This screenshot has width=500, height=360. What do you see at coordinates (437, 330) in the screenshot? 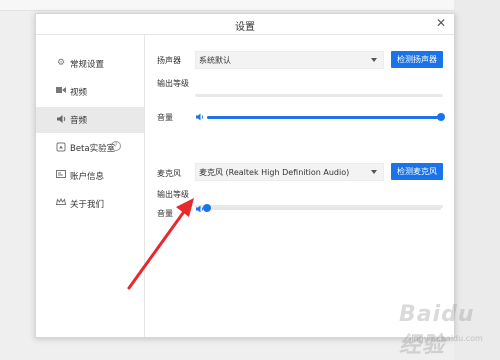
I see `watermark-logo-text: Baidu经验` at bounding box center [437, 330].